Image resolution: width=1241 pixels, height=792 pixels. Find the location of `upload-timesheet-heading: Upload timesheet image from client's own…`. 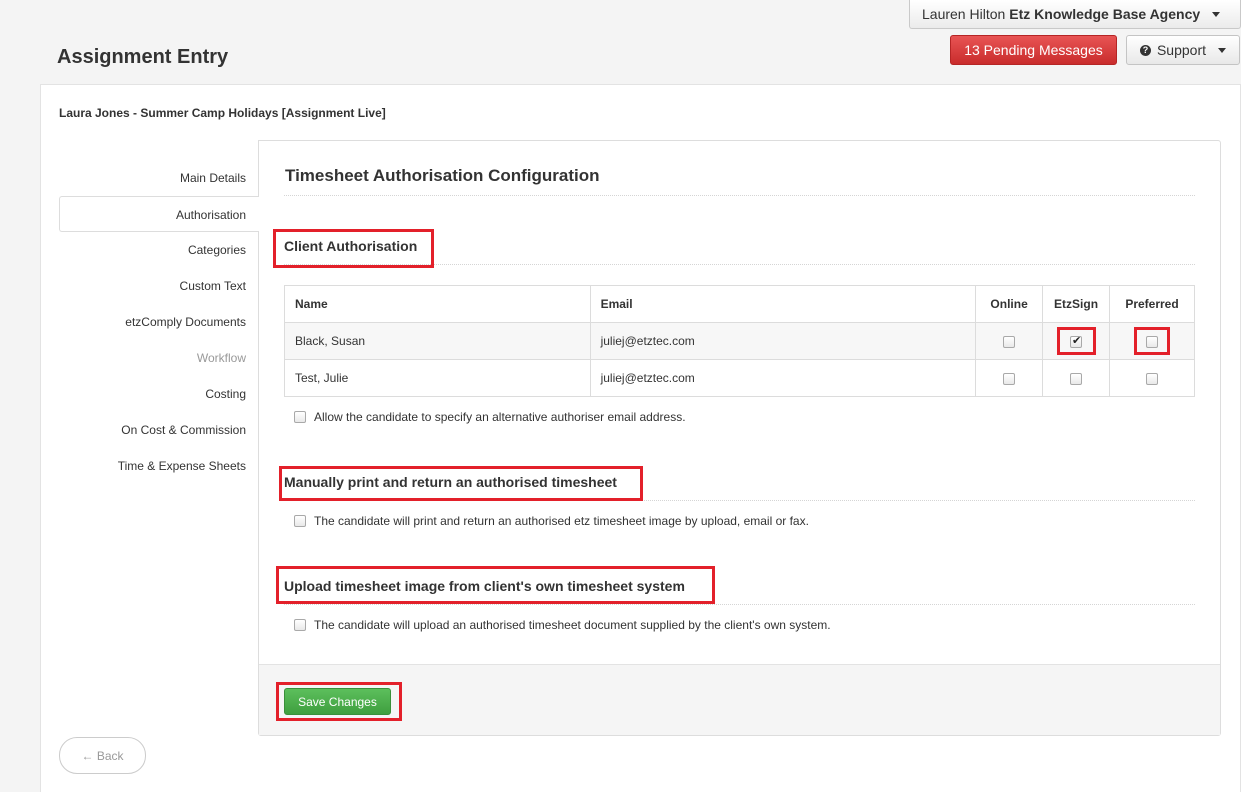

upload-timesheet-heading: Upload timesheet image from client's own… is located at coordinates (484, 586).